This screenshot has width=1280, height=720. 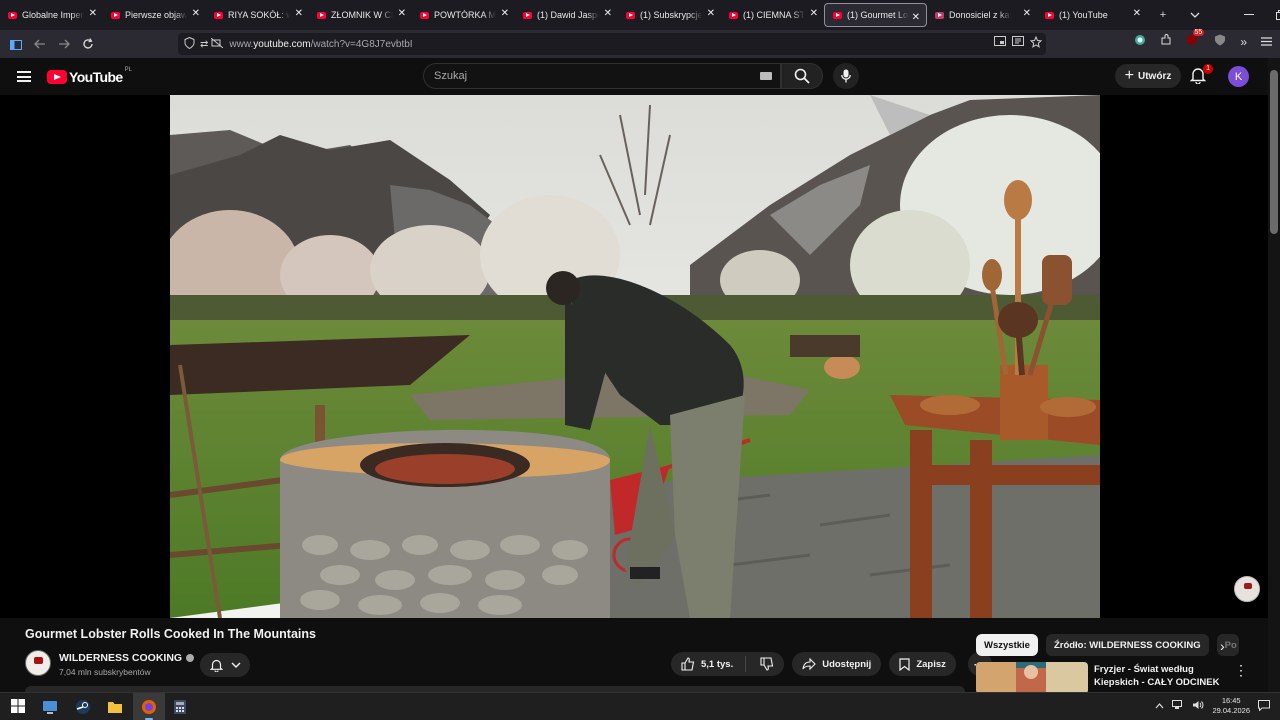 I want to click on search-input: Szukaj, so click(x=602, y=76).